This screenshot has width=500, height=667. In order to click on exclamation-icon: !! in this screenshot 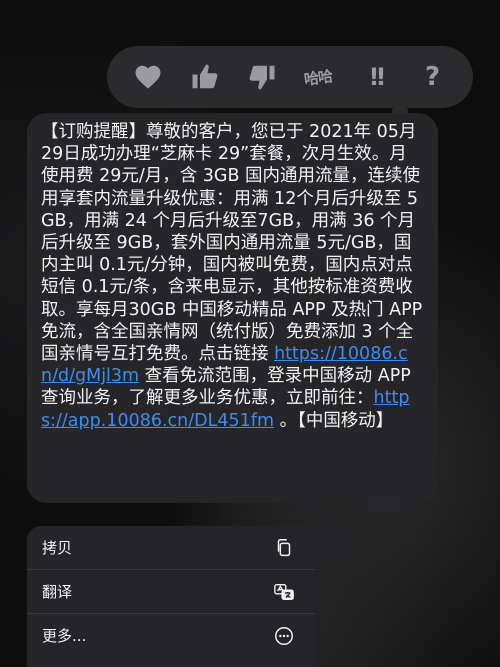, I will do `click(376, 77)`.